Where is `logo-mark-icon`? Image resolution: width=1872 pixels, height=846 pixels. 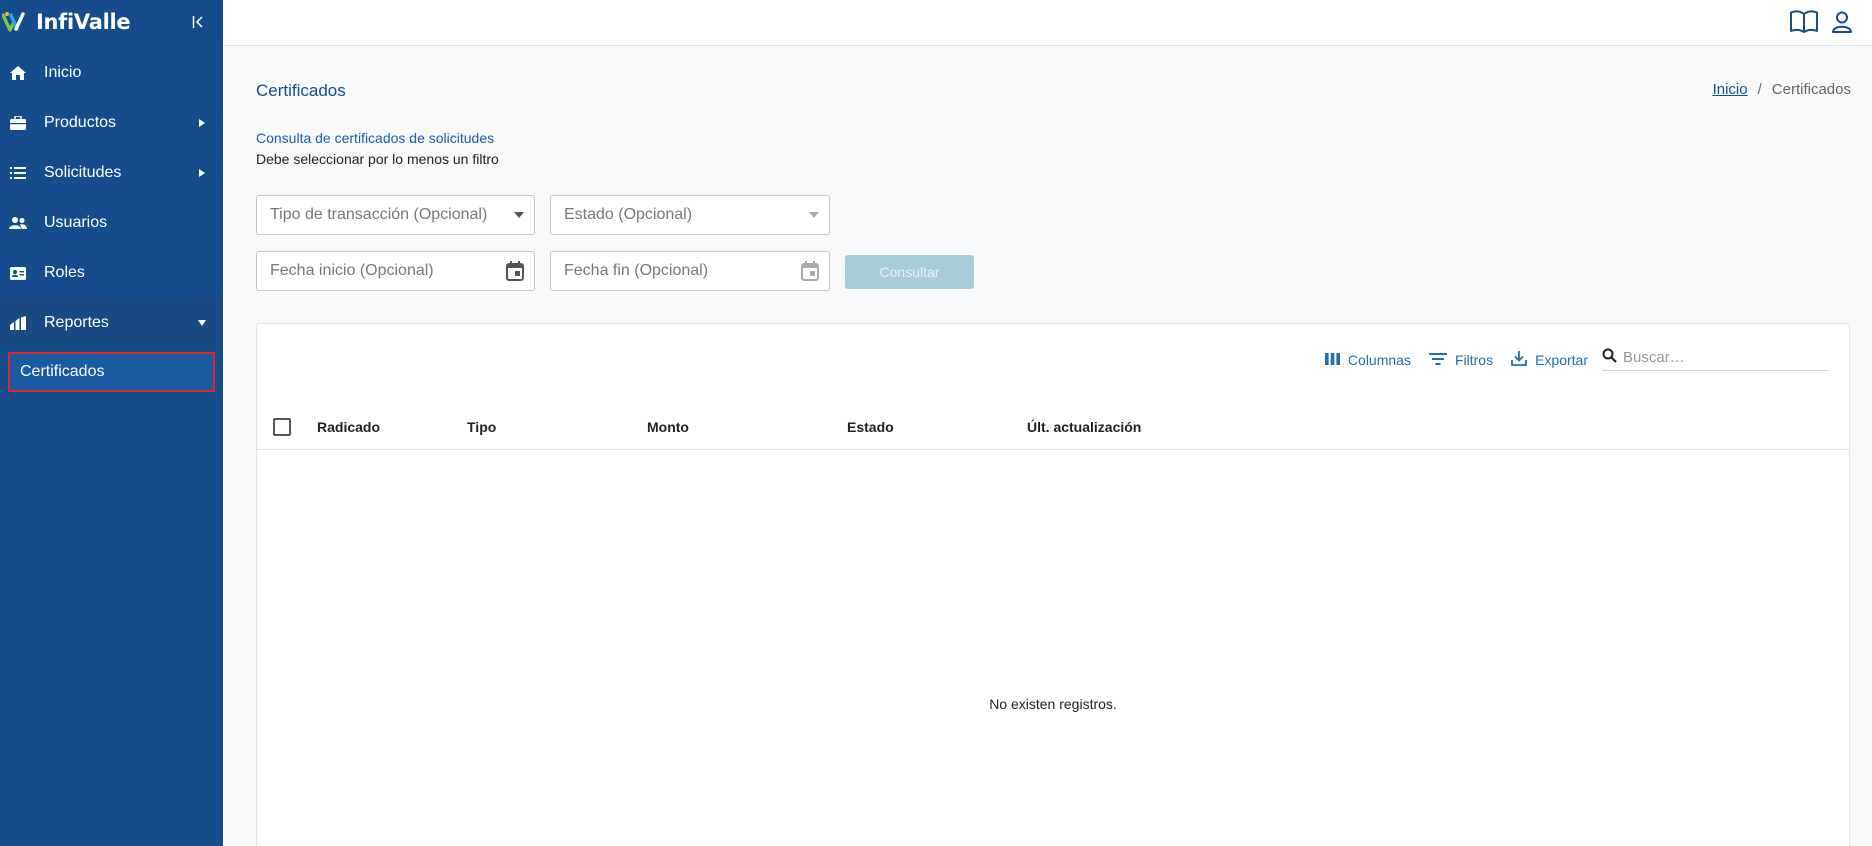 logo-mark-icon is located at coordinates (13, 22).